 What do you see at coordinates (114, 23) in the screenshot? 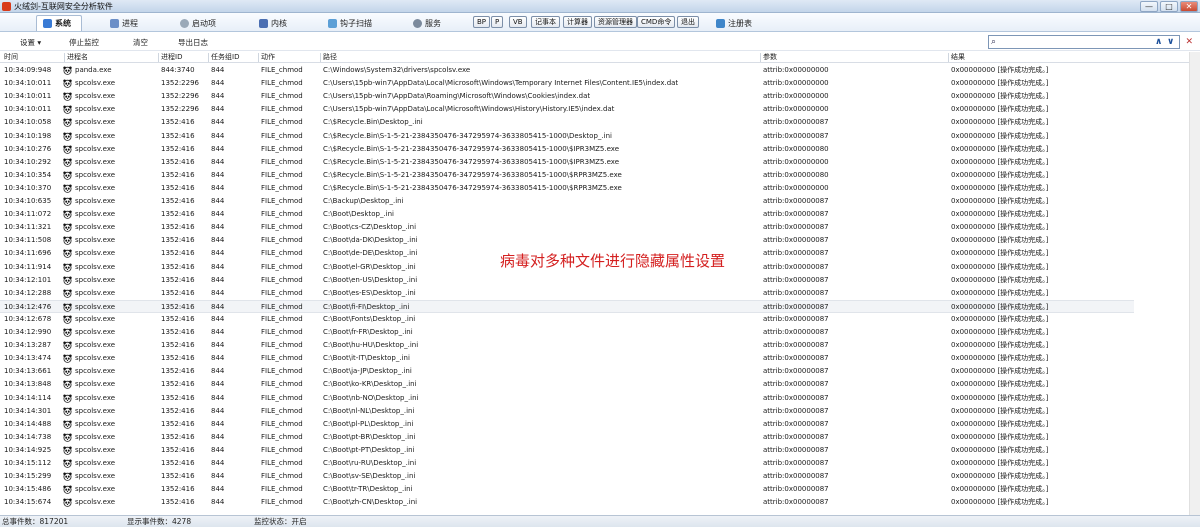
I see `process-icon` at bounding box center [114, 23].